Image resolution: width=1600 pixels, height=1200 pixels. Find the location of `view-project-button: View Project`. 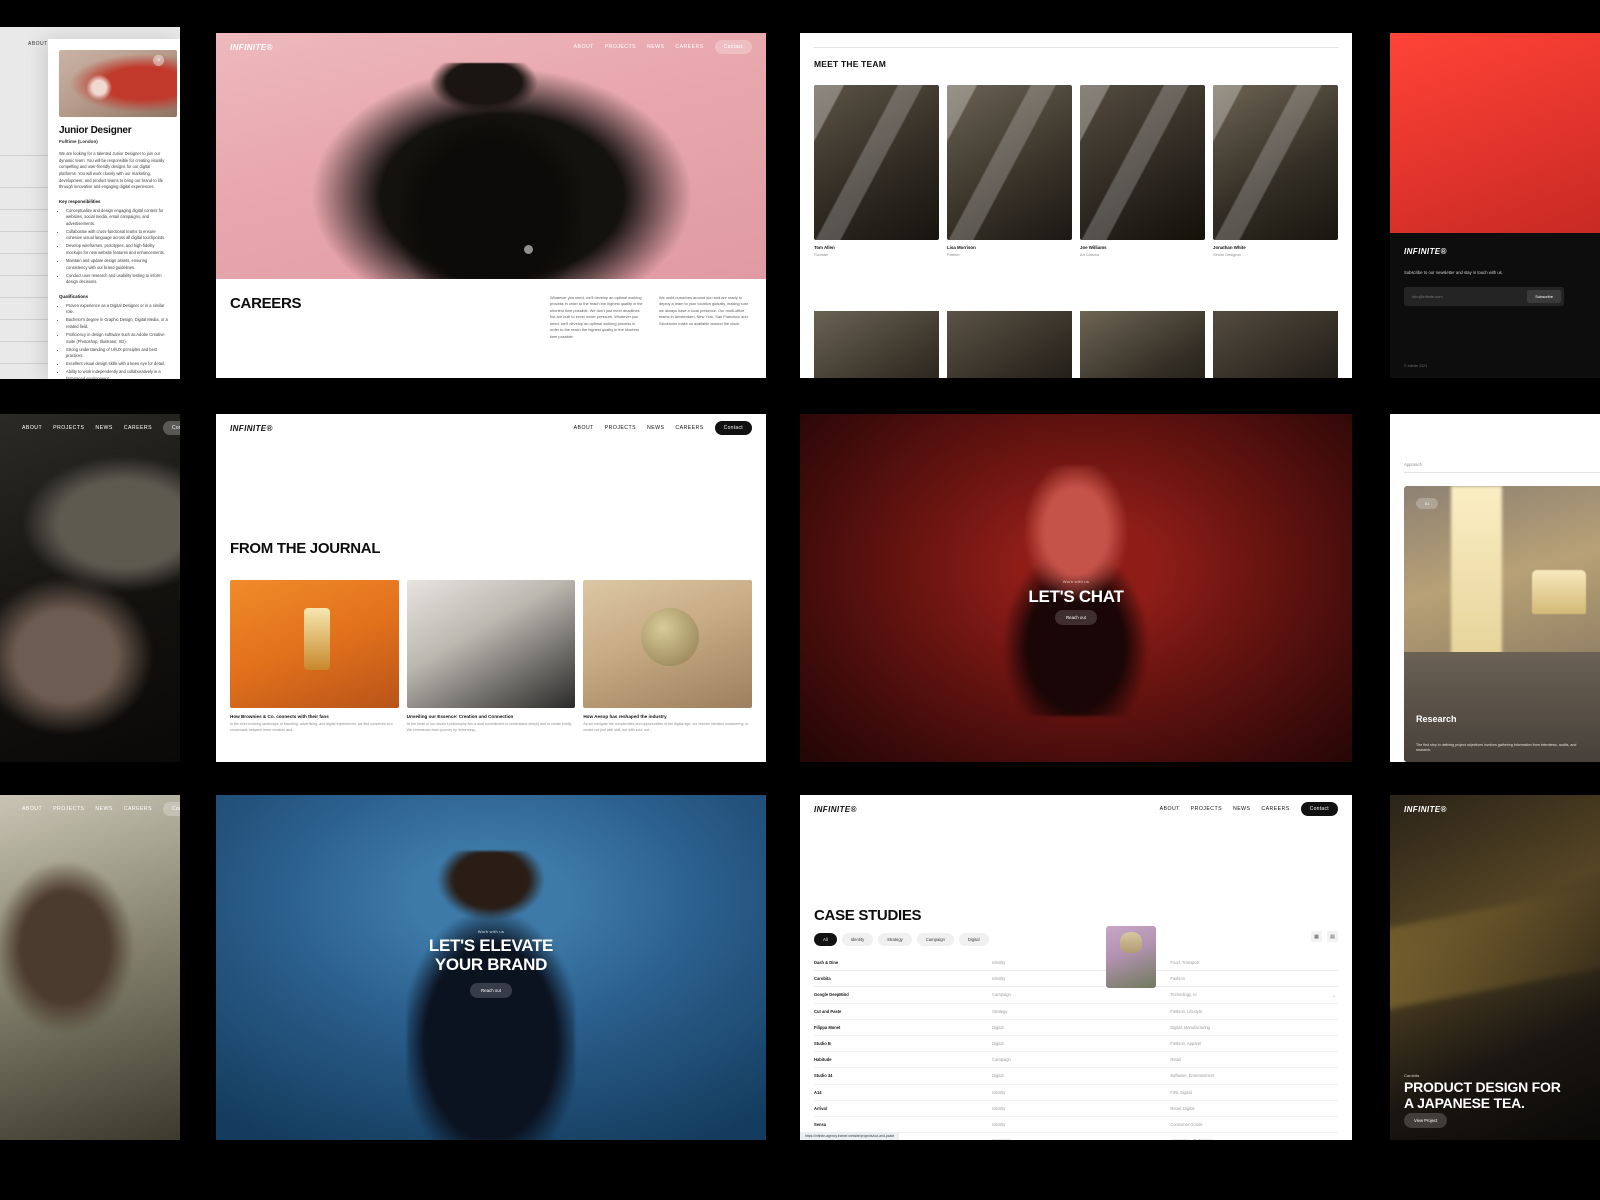

view-project-button: View Project is located at coordinates (1426, 1120).